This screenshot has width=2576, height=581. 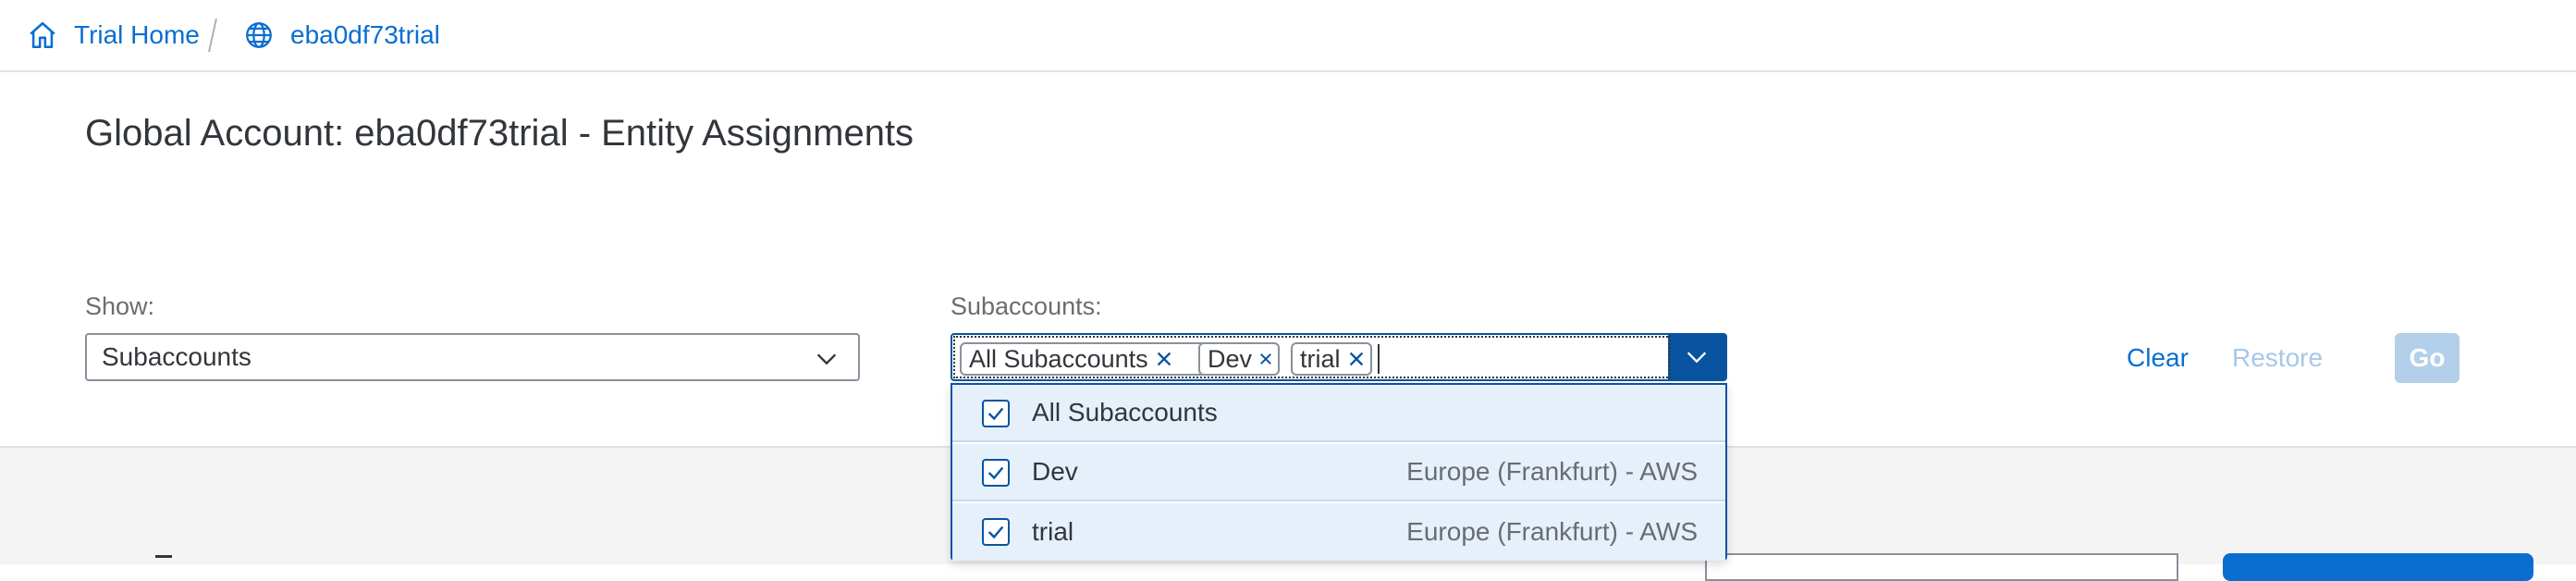 I want to click on breadcrumb-separator, so click(x=212, y=35).